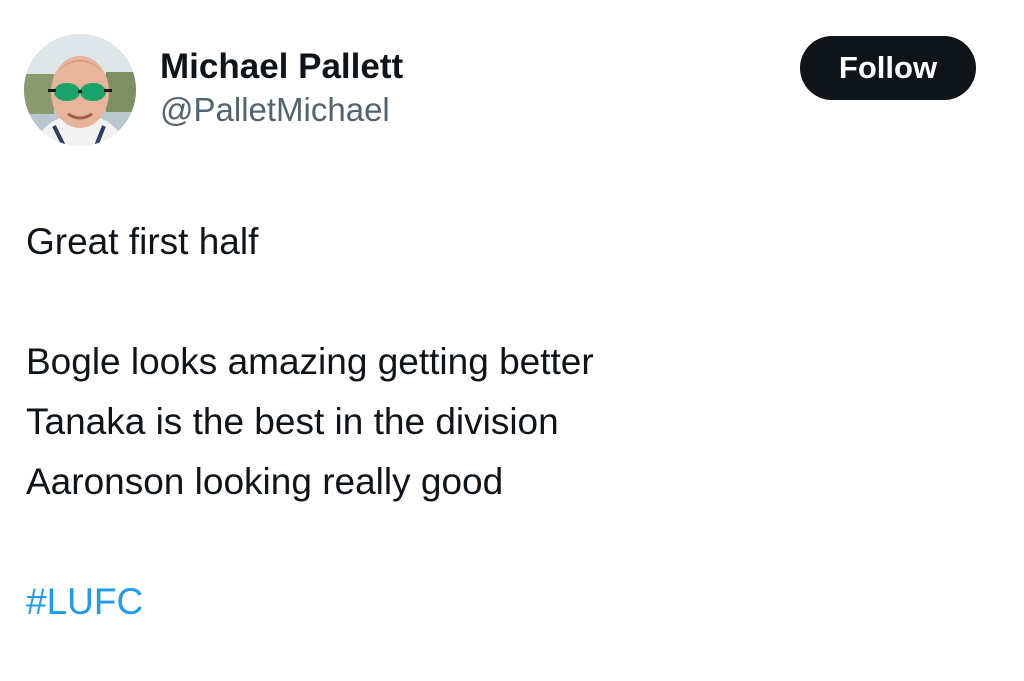 The width and height of the screenshot is (1024, 681). I want to click on avatar, so click(80, 90).